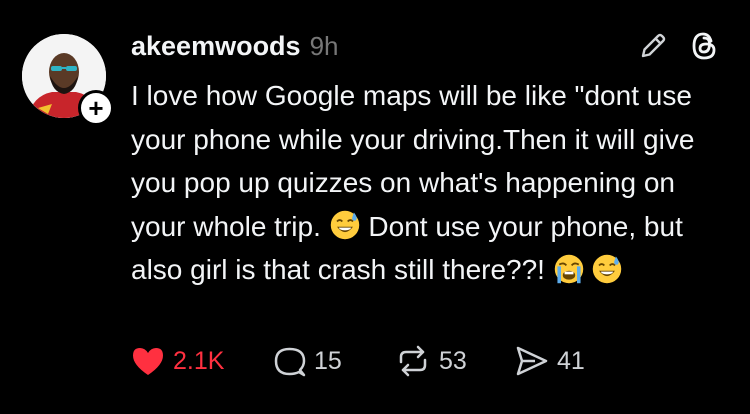  Describe the element at coordinates (568, 268) in the screenshot. I see `loudly-crying-emoji` at that location.